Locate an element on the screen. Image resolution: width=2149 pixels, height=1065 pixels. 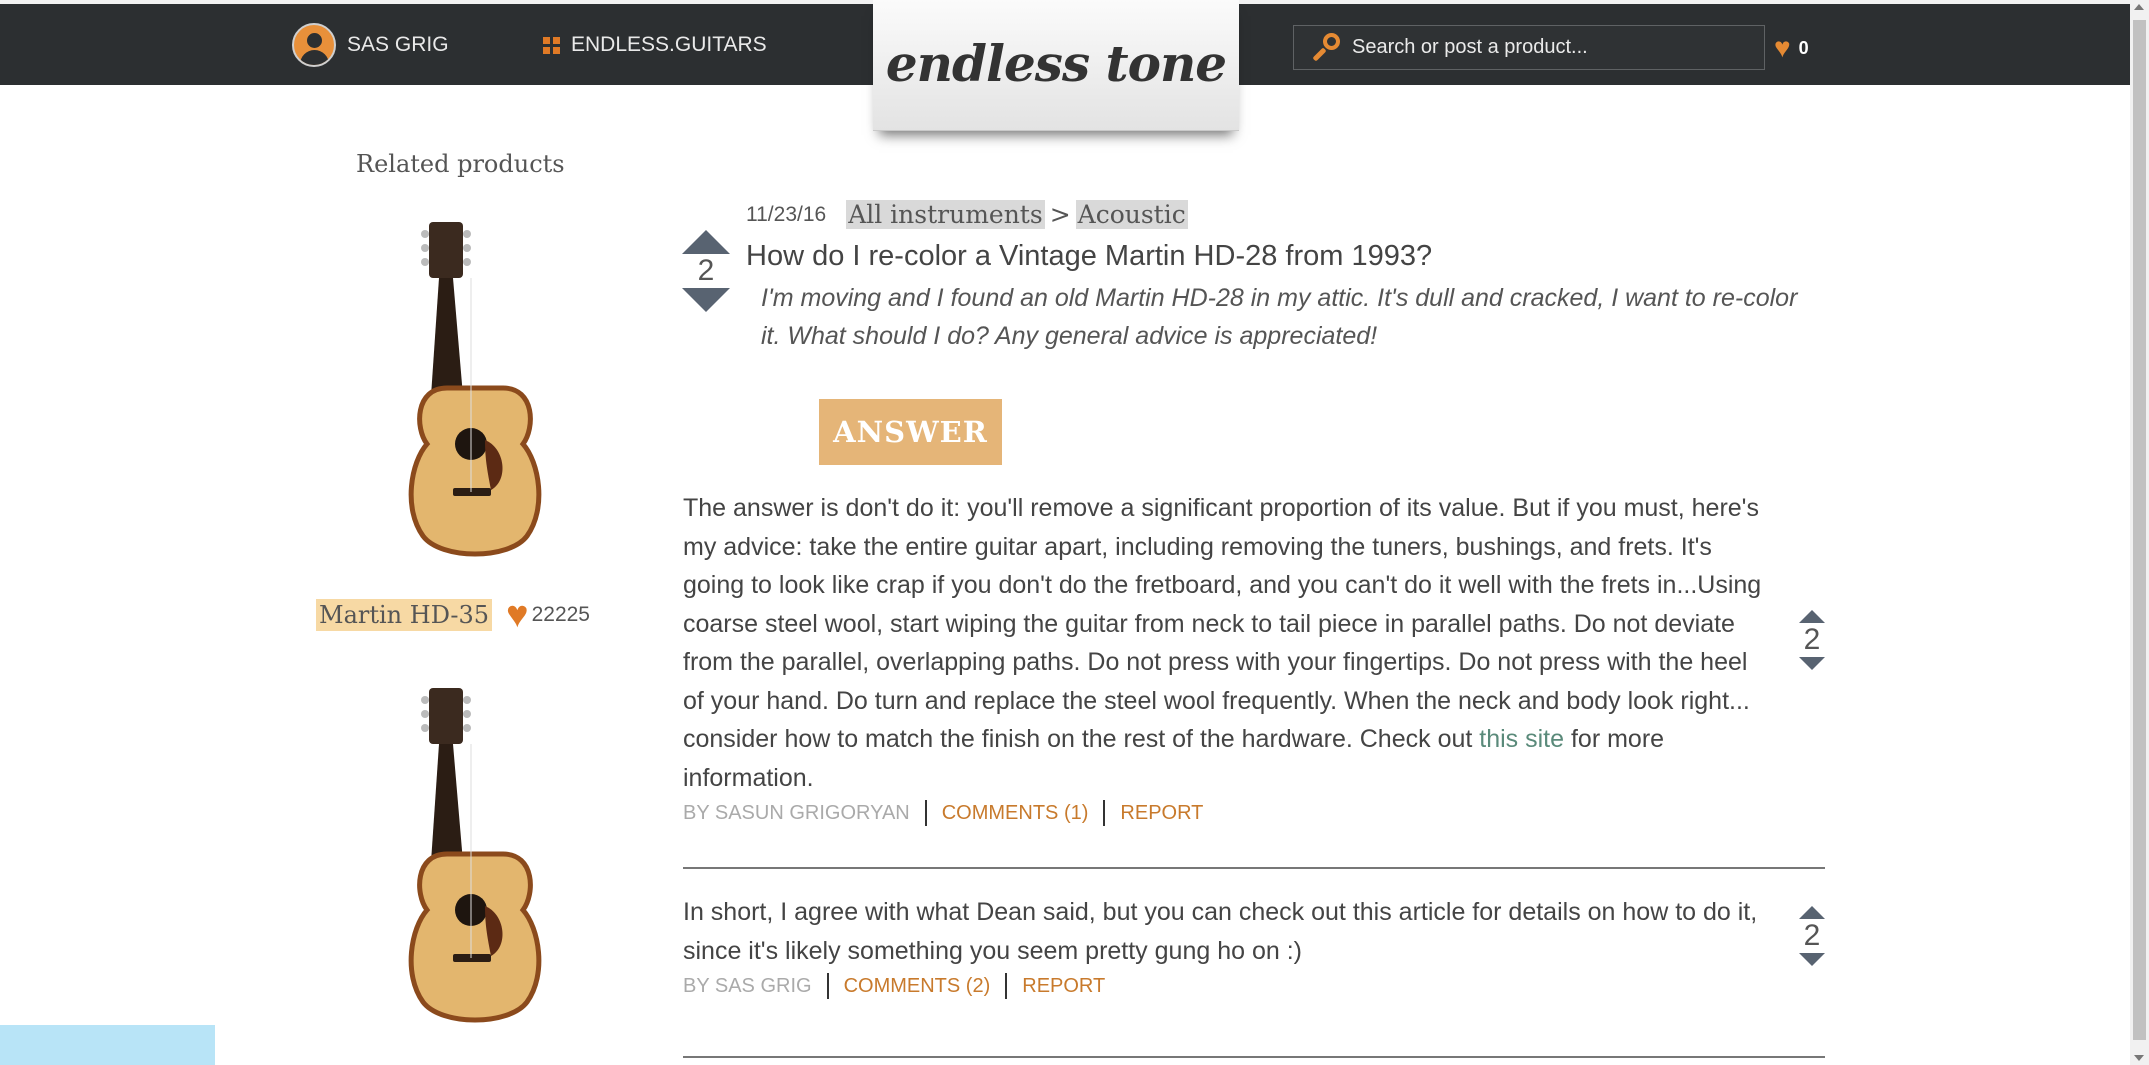
product-name: Martin HD-35 is located at coordinates (404, 615).